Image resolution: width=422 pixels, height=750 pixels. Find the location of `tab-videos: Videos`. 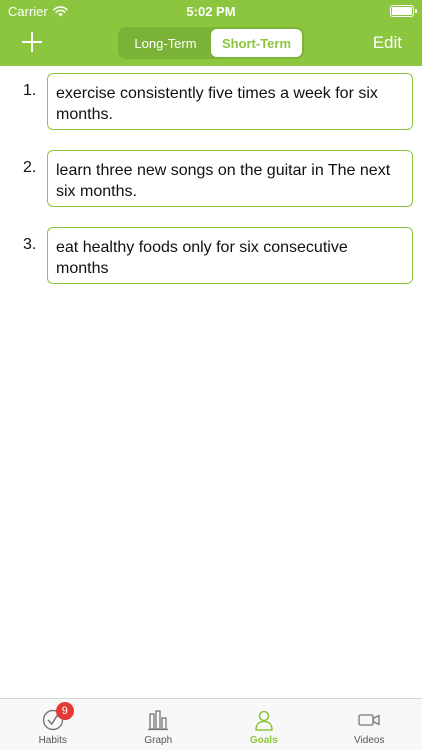

tab-videos: Videos is located at coordinates (369, 724).